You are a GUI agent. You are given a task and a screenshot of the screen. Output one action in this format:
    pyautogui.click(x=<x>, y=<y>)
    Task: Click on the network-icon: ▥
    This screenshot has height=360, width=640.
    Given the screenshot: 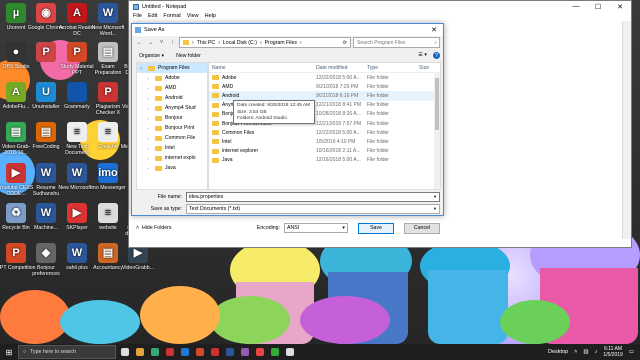 What is the action you would take?
    pyautogui.click(x=585, y=352)
    